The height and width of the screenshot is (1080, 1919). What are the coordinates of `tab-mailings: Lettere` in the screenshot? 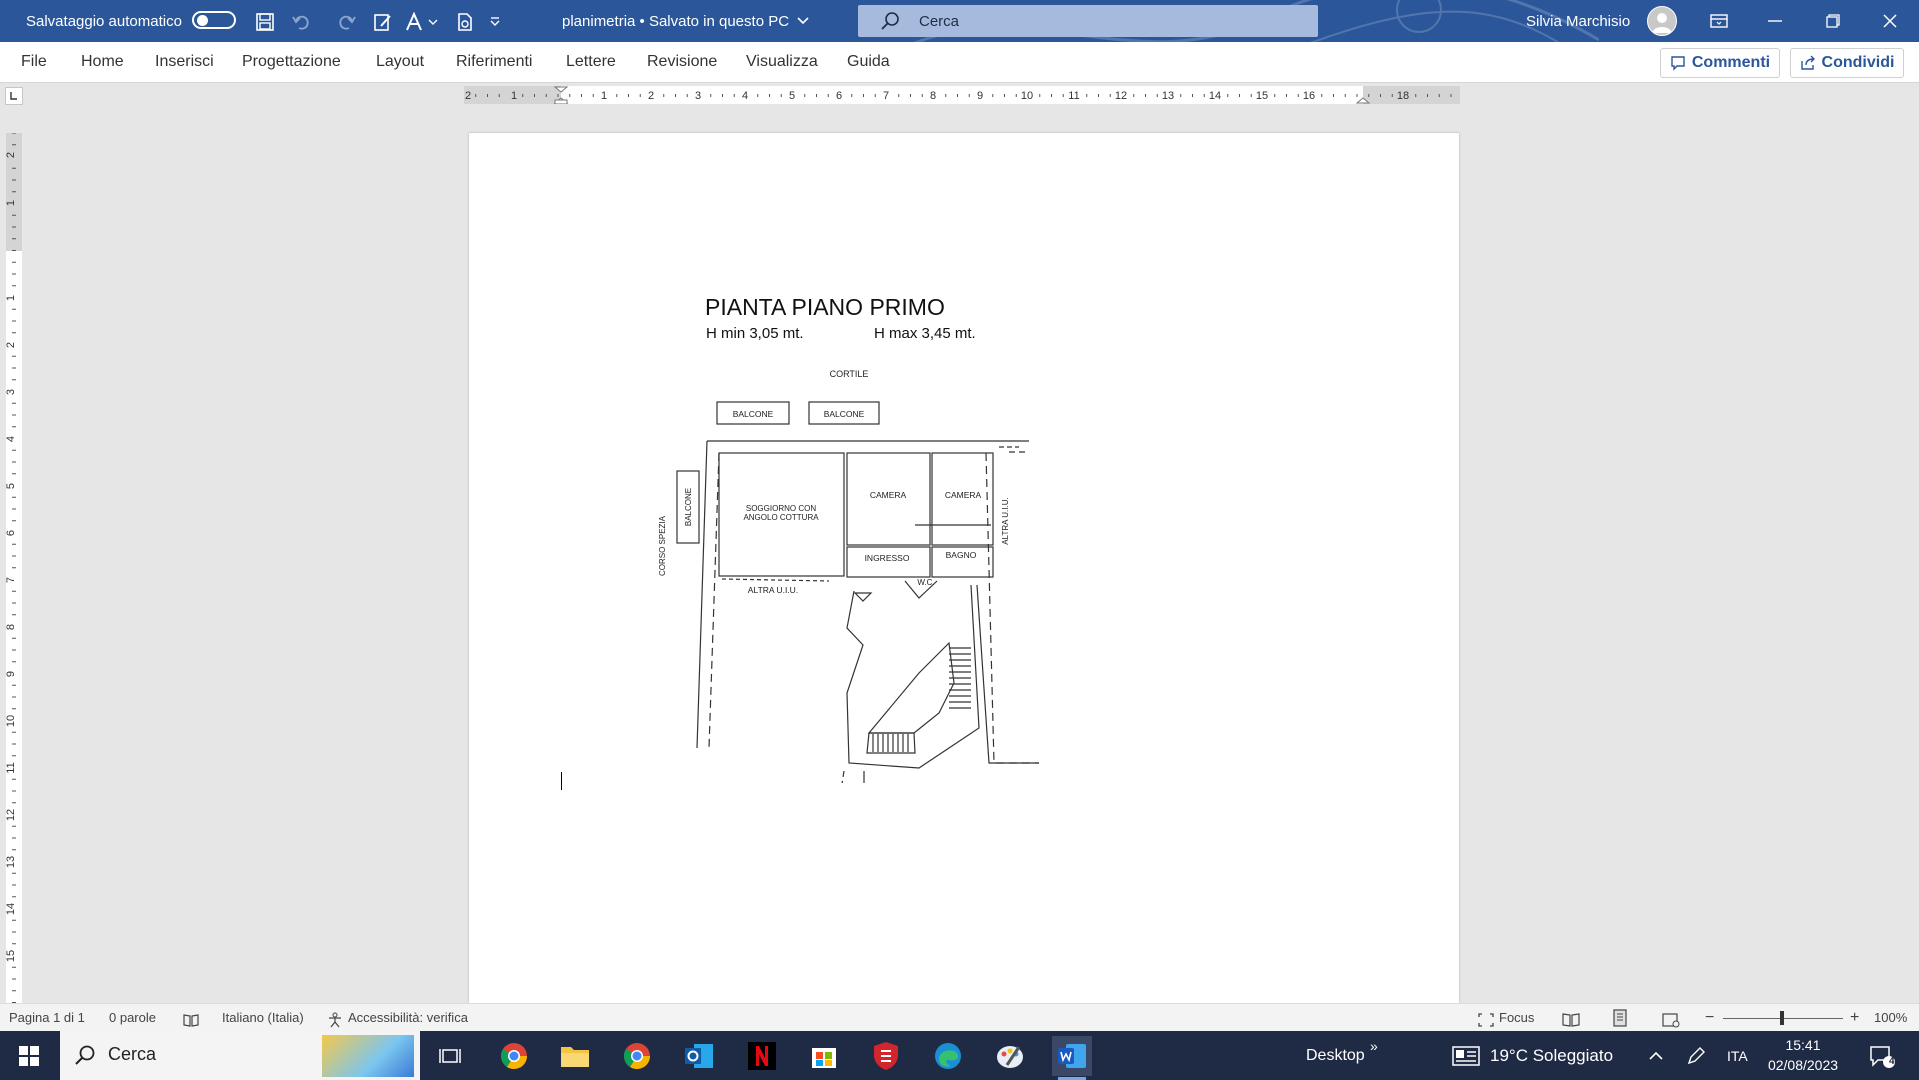 It's located at (591, 62).